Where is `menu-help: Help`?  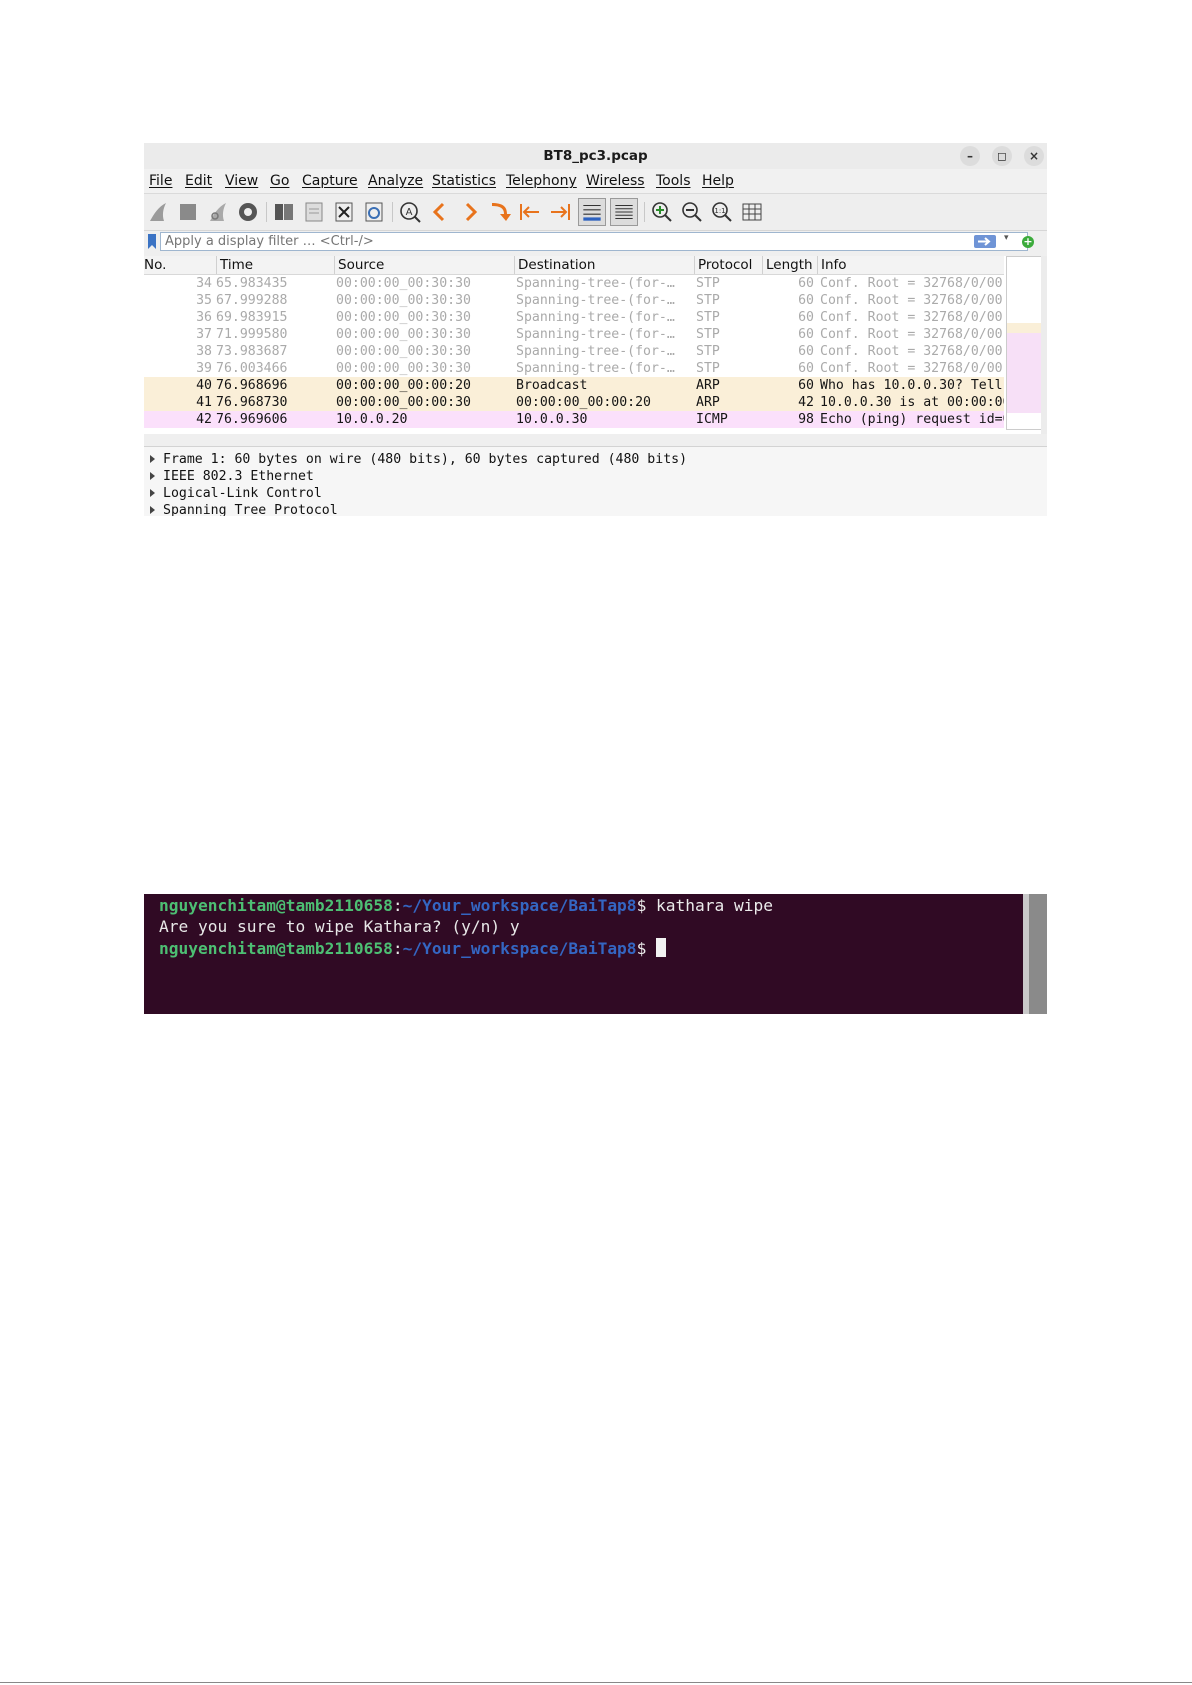
menu-help: Help is located at coordinates (718, 181).